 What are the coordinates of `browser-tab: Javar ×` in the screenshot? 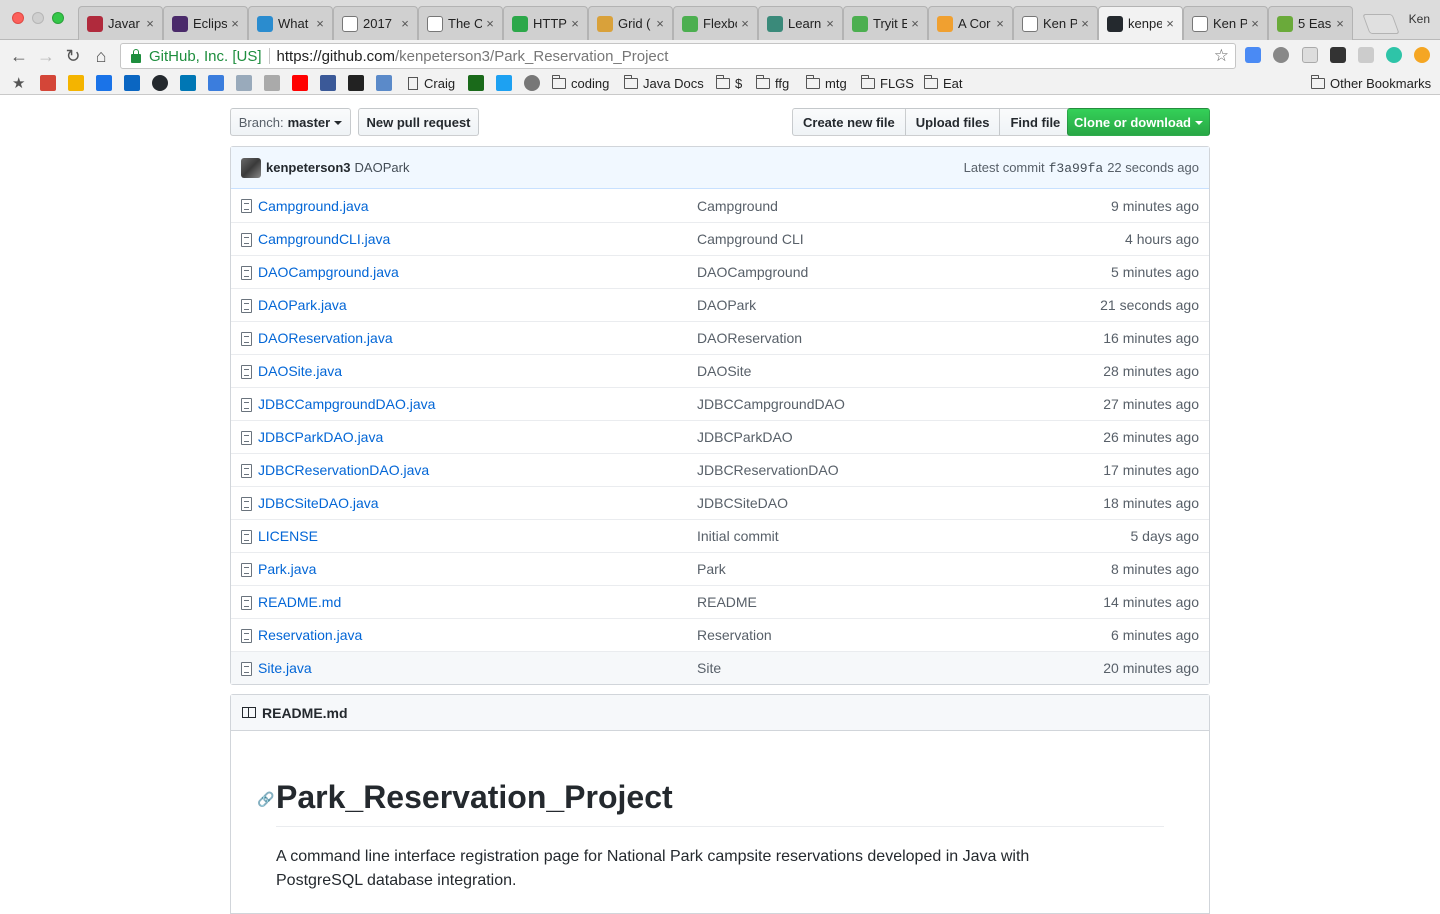 It's located at (120, 23).